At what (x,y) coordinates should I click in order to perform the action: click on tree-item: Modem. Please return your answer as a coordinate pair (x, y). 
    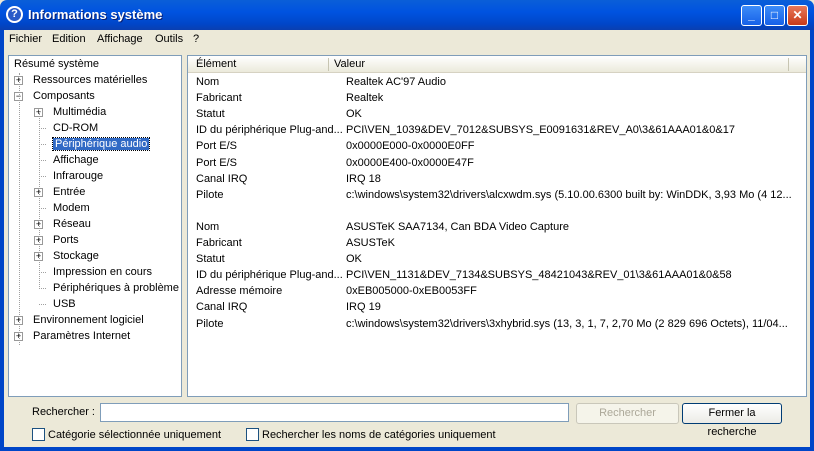
    Looking at the image, I should click on (71, 208).